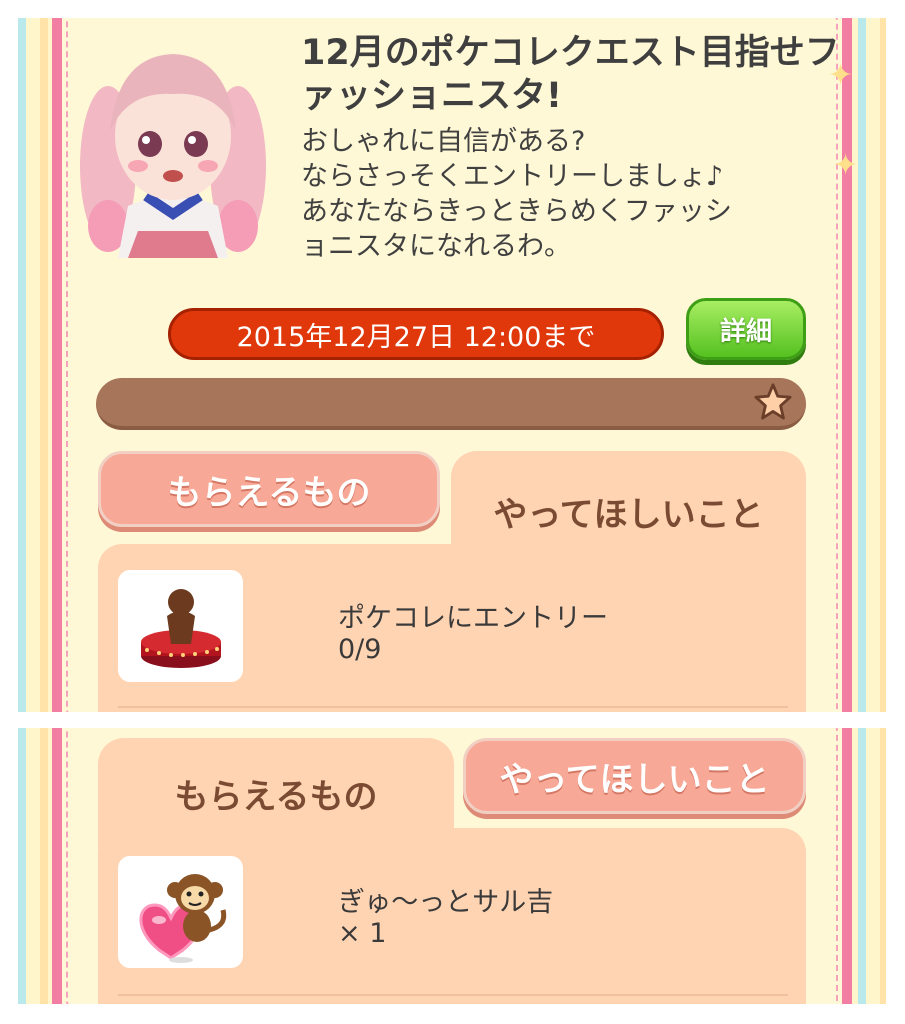 The width and height of the screenshot is (905, 1024). What do you see at coordinates (473, 618) in the screenshot?
I see `task-item-name: ポケコレにエントリー` at bounding box center [473, 618].